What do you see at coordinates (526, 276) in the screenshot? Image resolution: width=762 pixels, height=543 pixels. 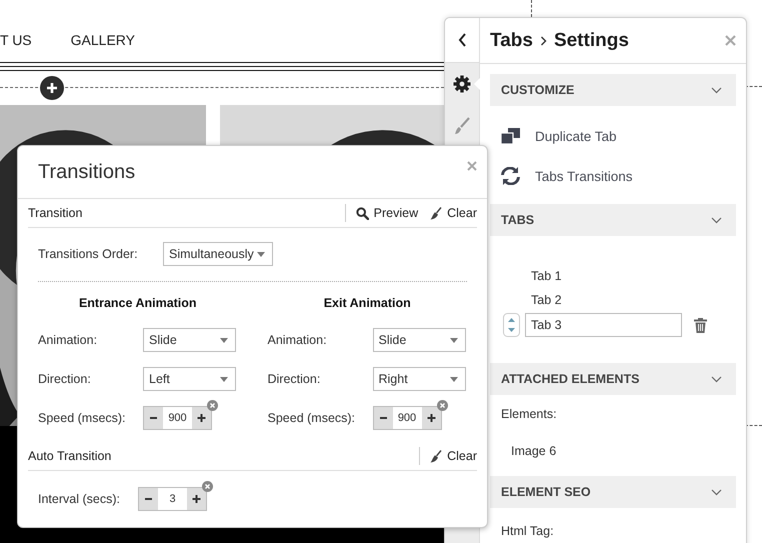 I see `tab-item: Tab 1` at bounding box center [526, 276].